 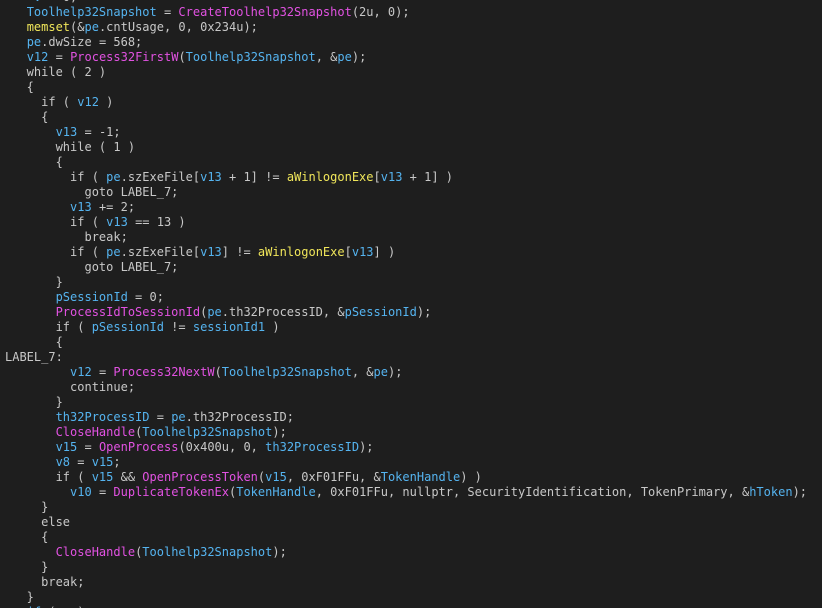 What do you see at coordinates (264, 12) in the screenshot?
I see `function-token: CreateToolhelp32Snapshot` at bounding box center [264, 12].